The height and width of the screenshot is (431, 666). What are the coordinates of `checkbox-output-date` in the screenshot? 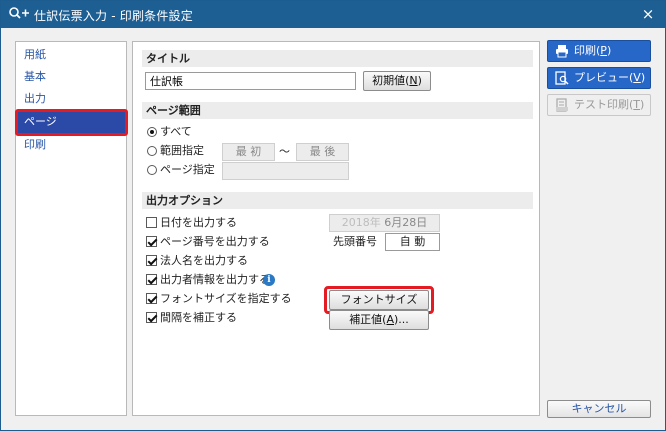 It's located at (151, 222).